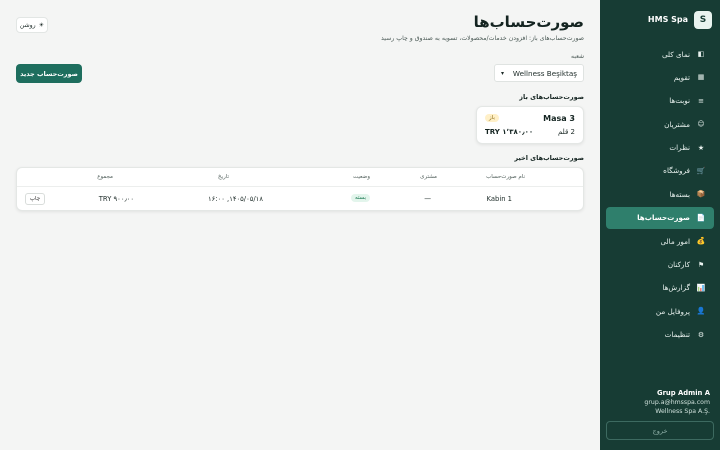 The image size is (720, 450). I want to click on column-header-date: تاریخ, so click(223, 177).